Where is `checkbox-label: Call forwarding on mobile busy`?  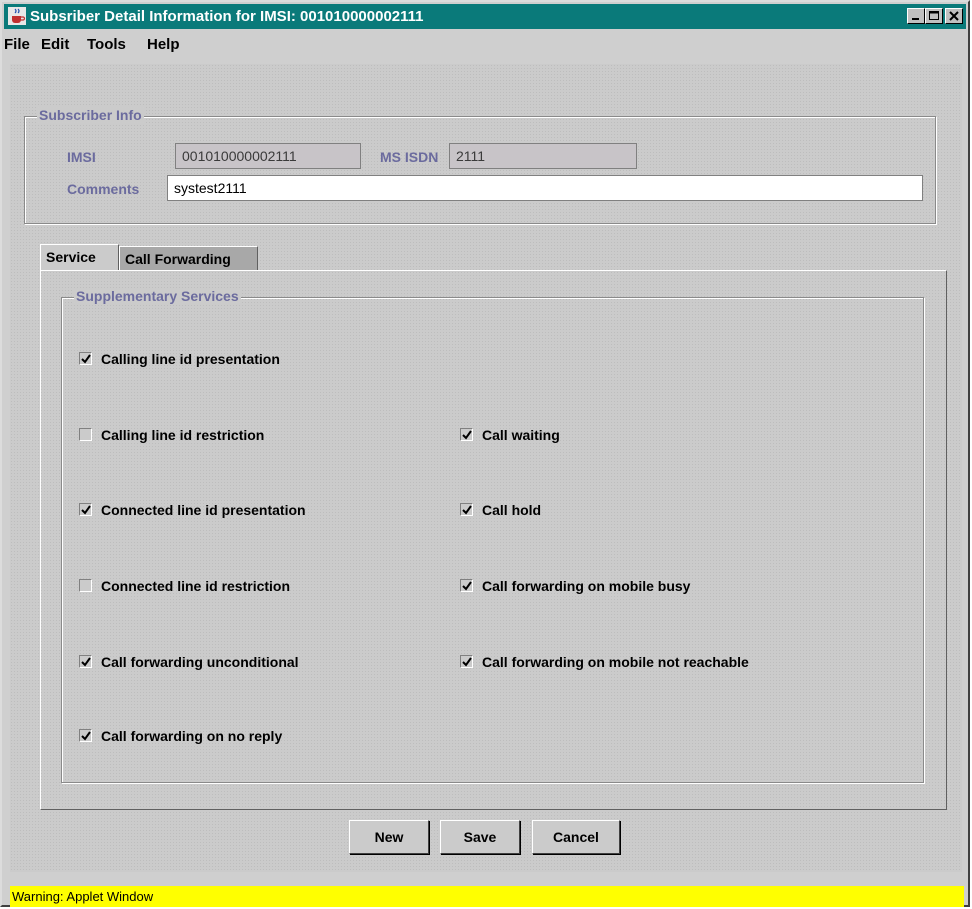 checkbox-label: Call forwarding on mobile busy is located at coordinates (586, 586).